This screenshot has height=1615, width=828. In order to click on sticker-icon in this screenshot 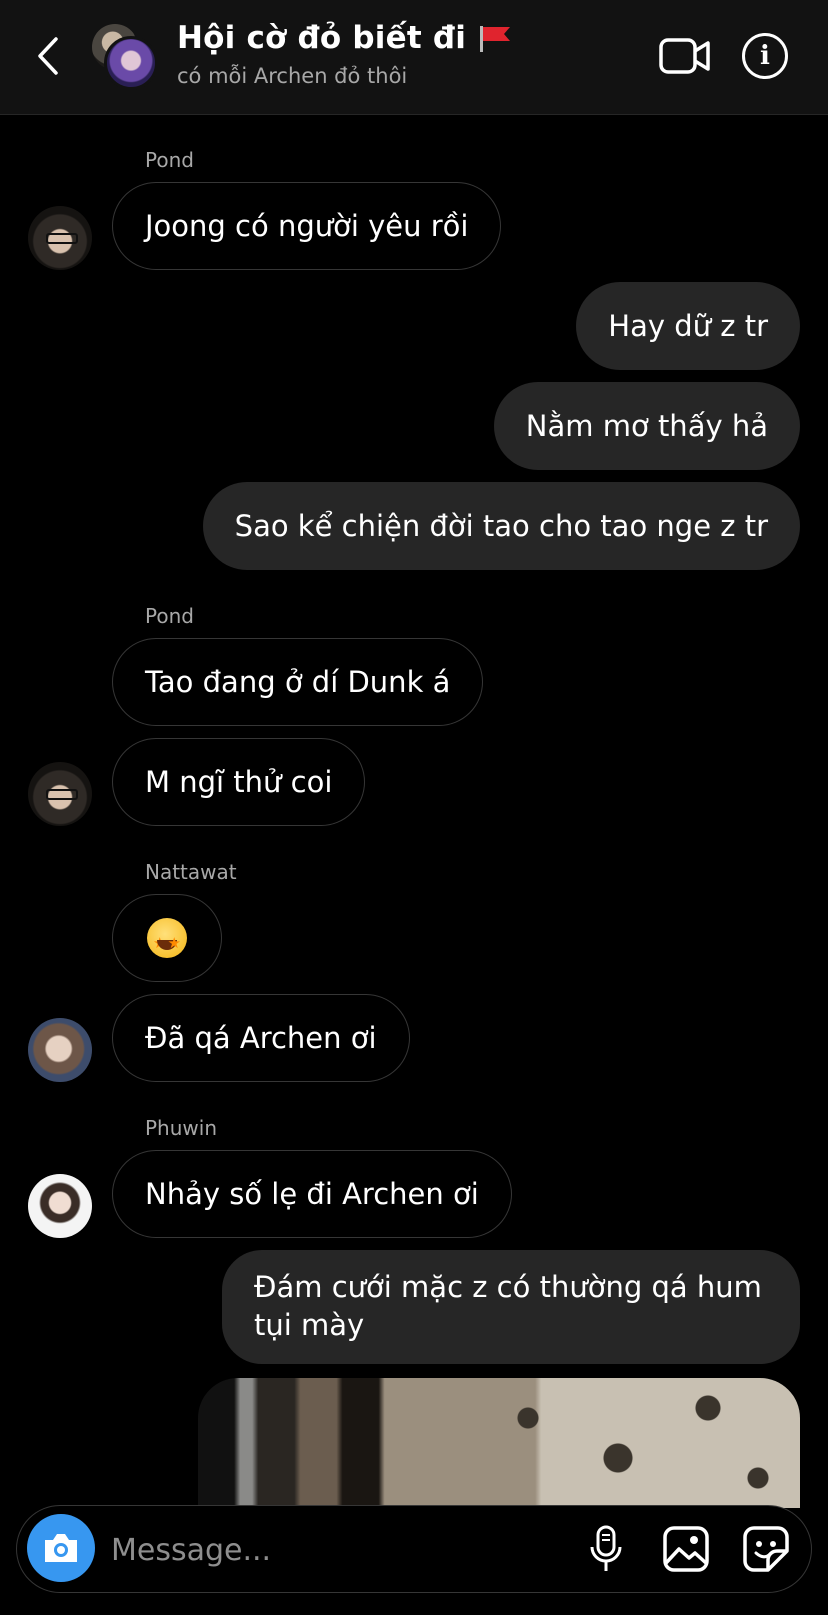, I will do `click(766, 1549)`.